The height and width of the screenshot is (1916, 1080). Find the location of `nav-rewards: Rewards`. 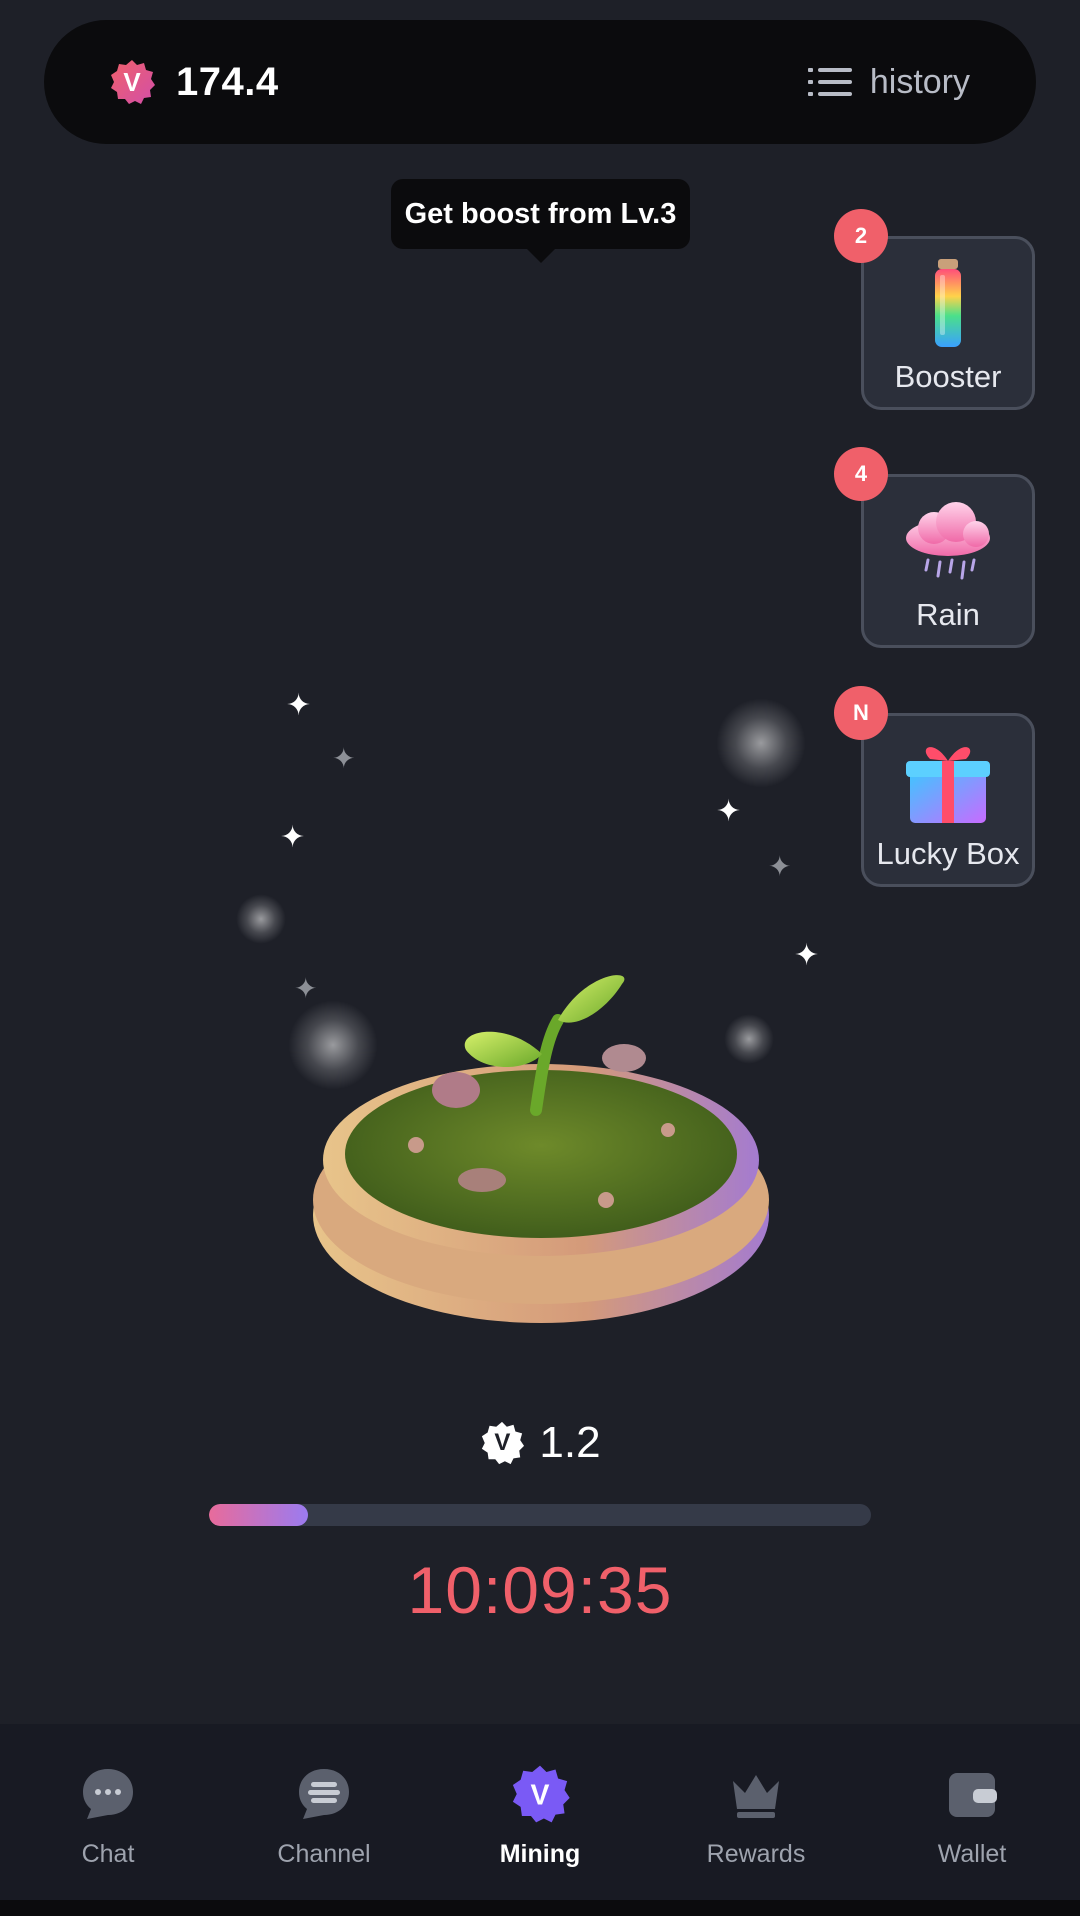

nav-rewards: Rewards is located at coordinates (756, 1815).